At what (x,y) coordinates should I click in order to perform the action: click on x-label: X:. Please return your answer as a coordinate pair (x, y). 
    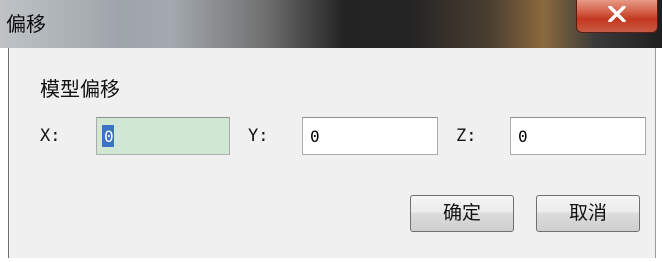
    Looking at the image, I should click on (50, 136).